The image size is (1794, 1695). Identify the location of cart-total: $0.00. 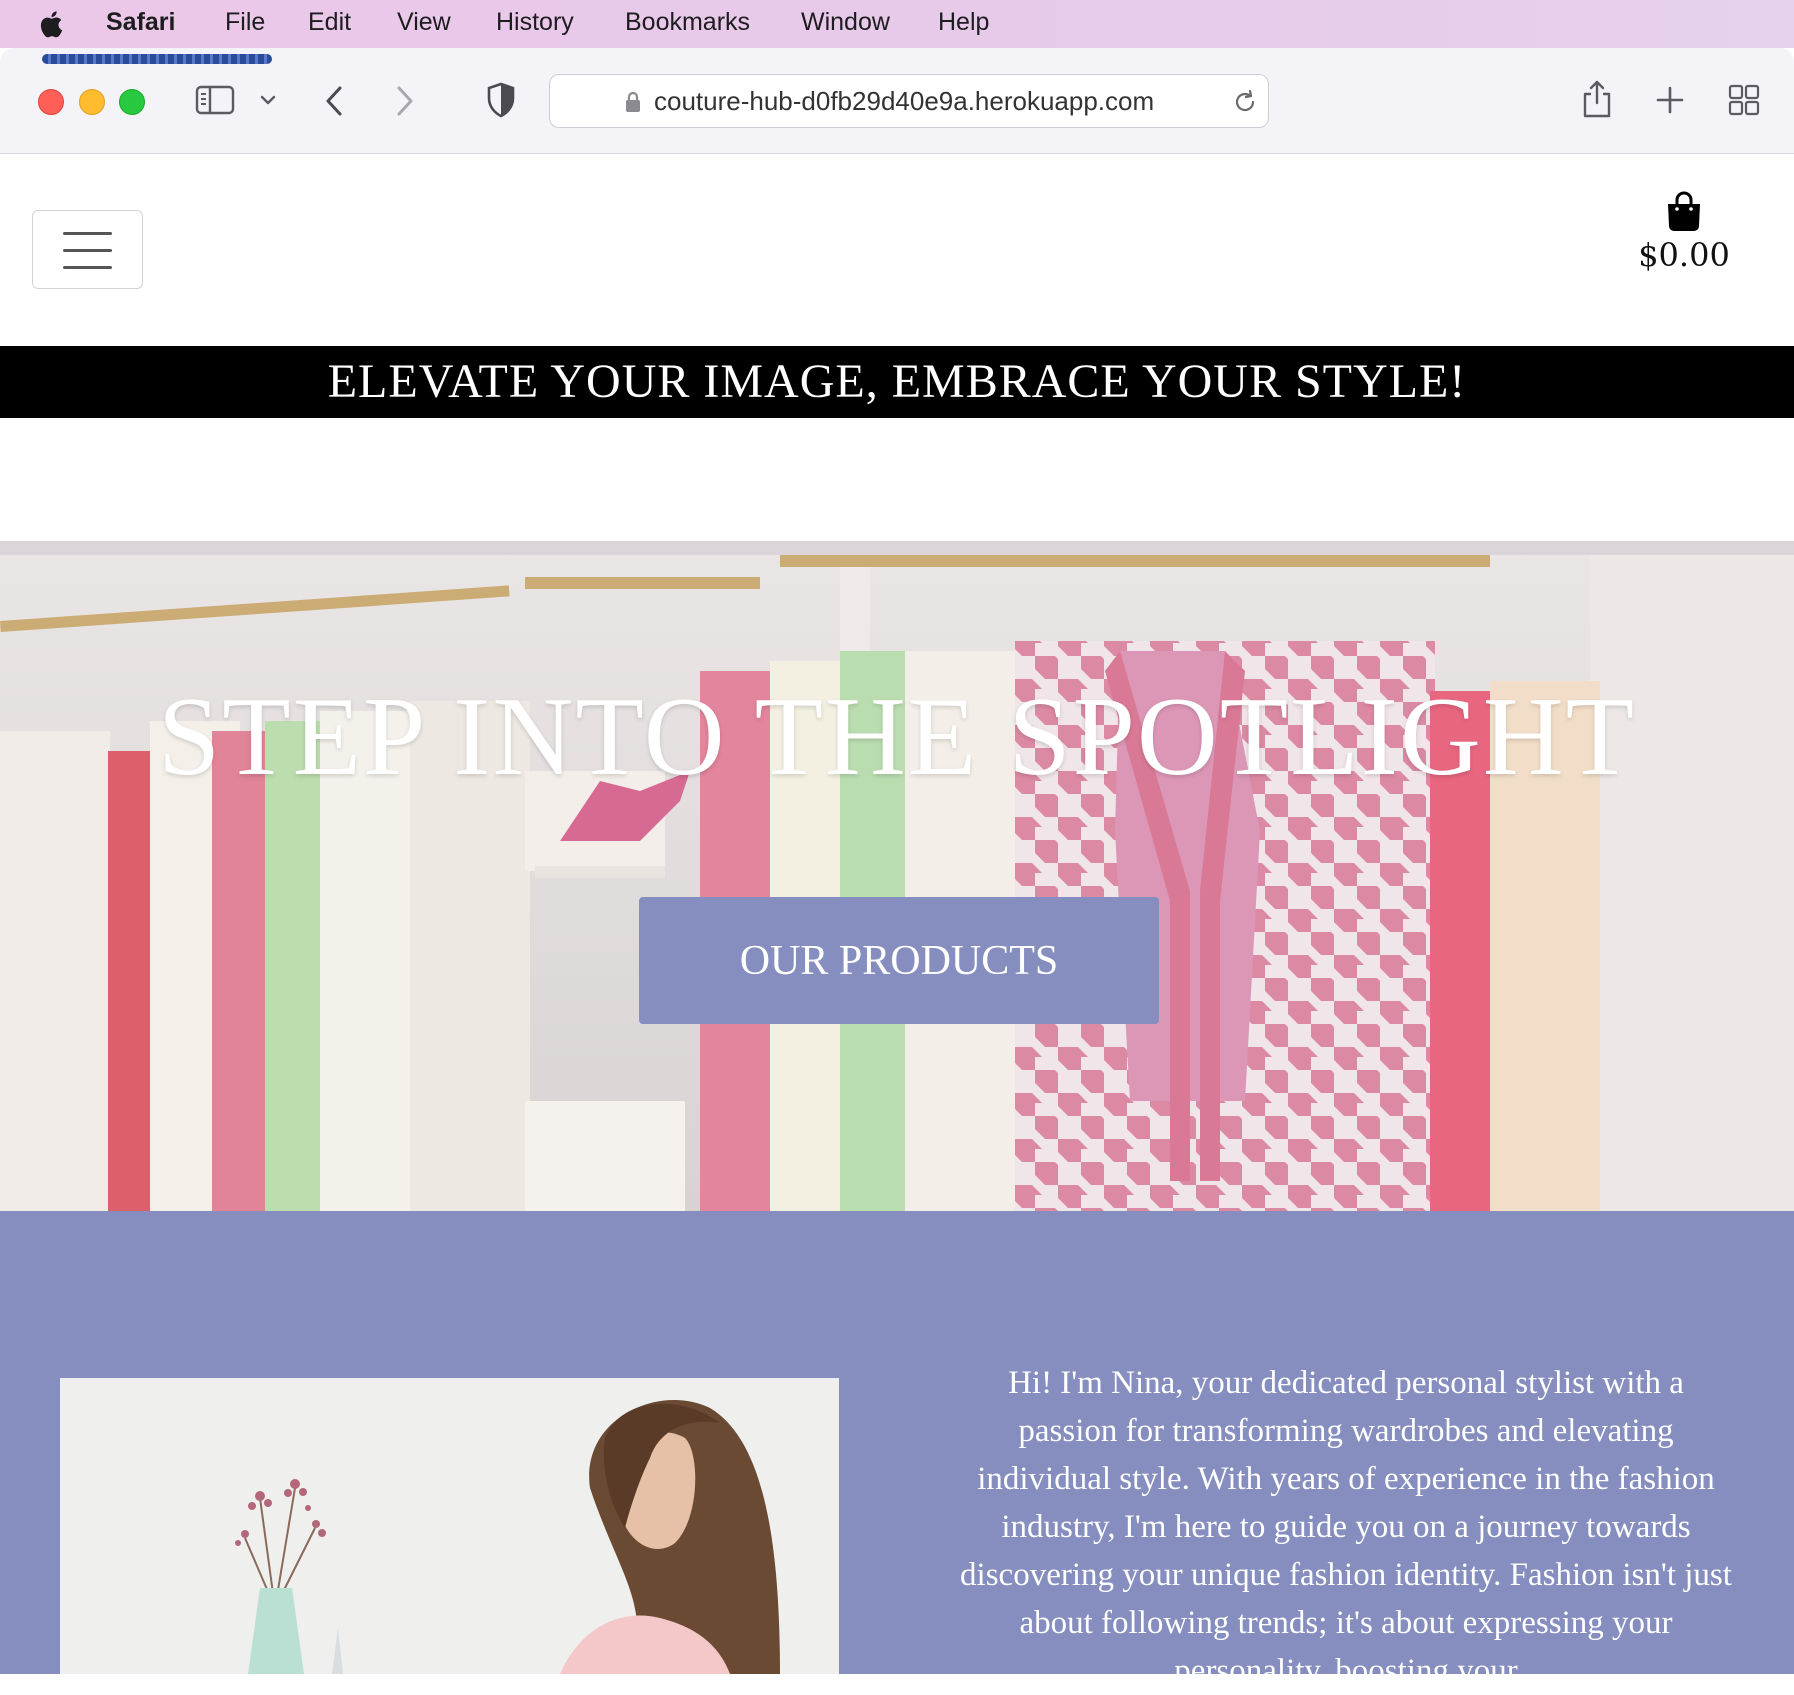
(1684, 255).